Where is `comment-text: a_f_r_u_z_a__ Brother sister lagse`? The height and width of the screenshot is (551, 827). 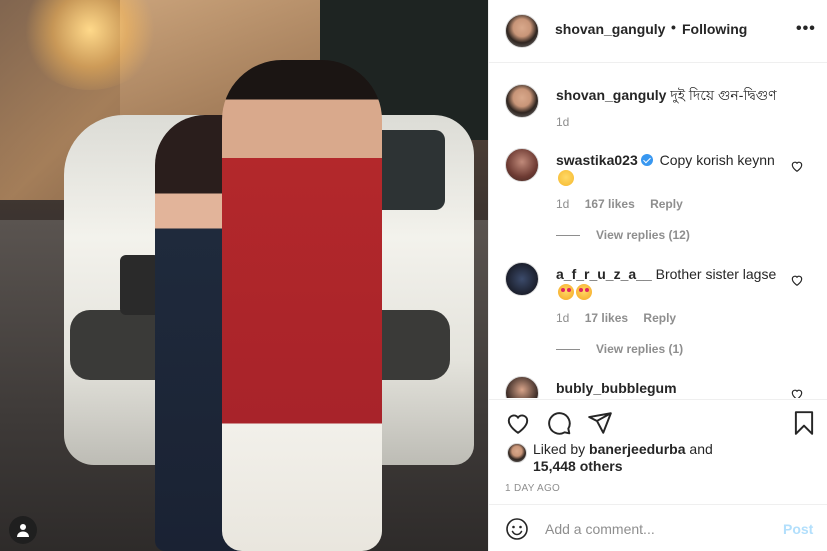
comment-text: a_f_r_u_z_a__ Brother sister lagse is located at coordinates (671, 283).